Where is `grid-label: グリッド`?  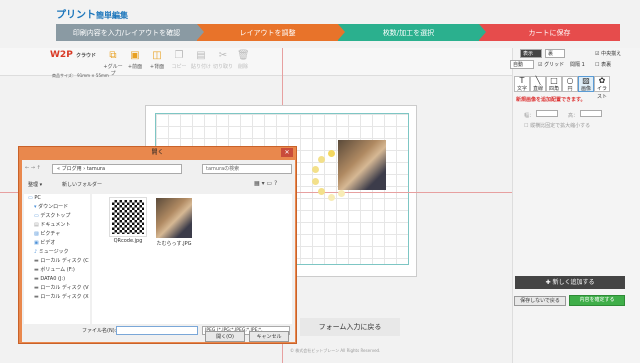 grid-label: グリッド is located at coordinates (554, 65).